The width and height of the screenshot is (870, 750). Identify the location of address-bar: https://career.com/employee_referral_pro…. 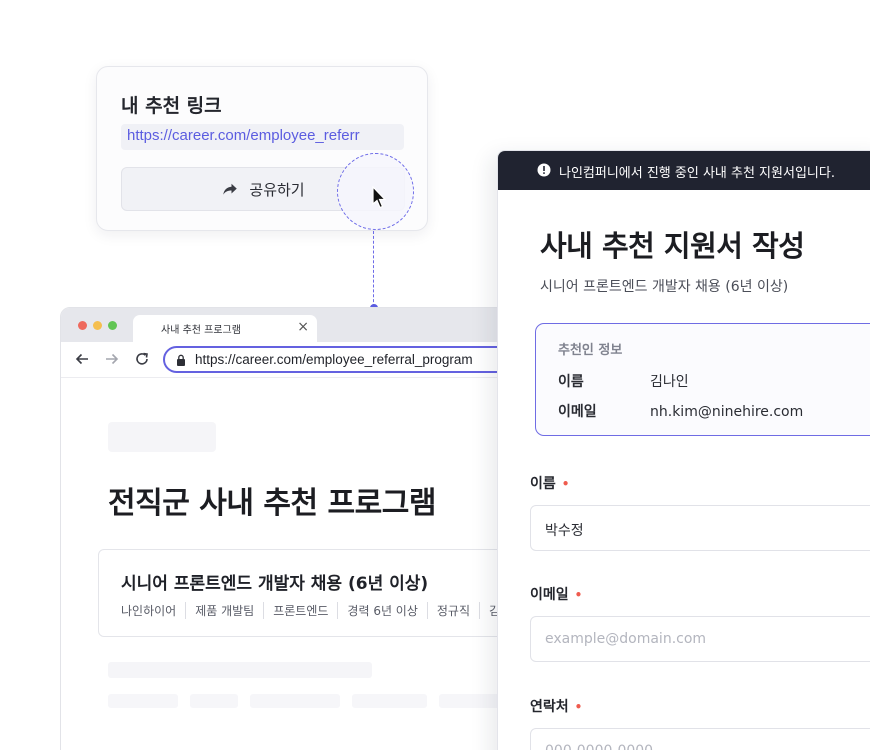
(346, 359).